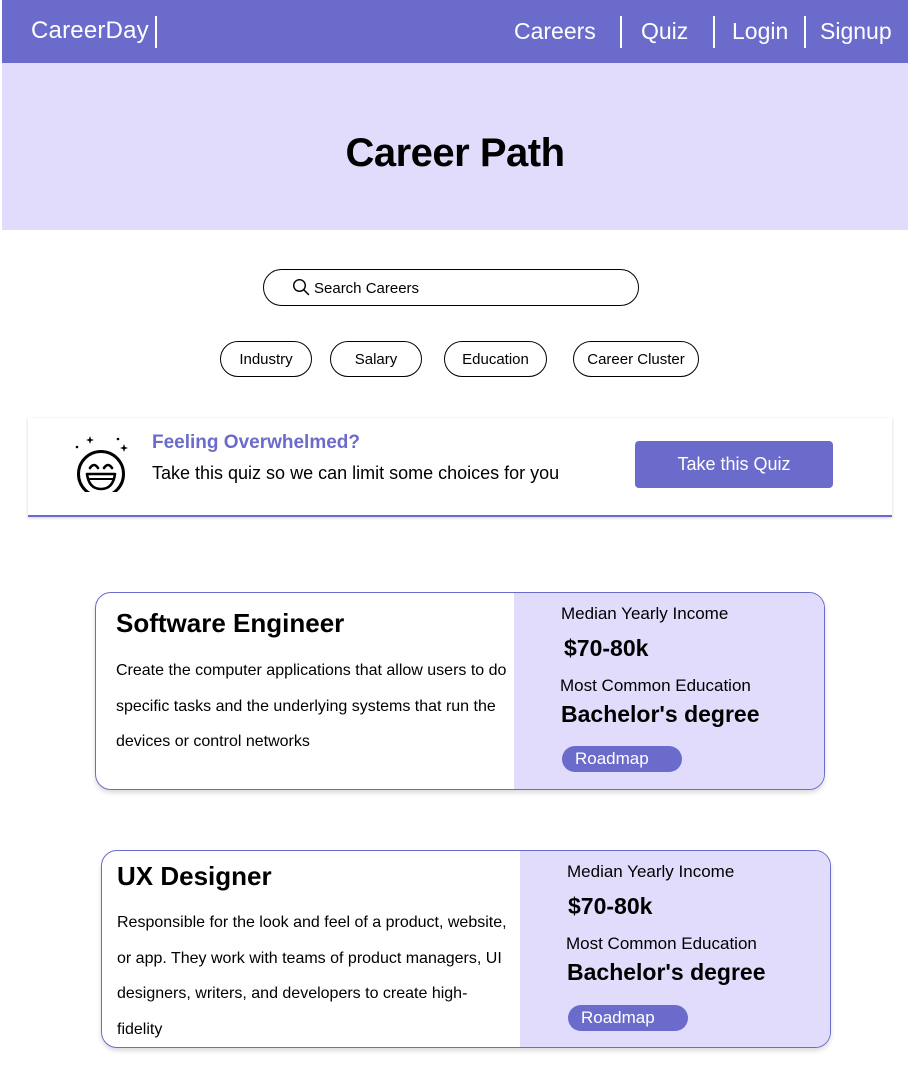 The image size is (912, 1082). What do you see at coordinates (101, 464) in the screenshot?
I see `smiley-icon` at bounding box center [101, 464].